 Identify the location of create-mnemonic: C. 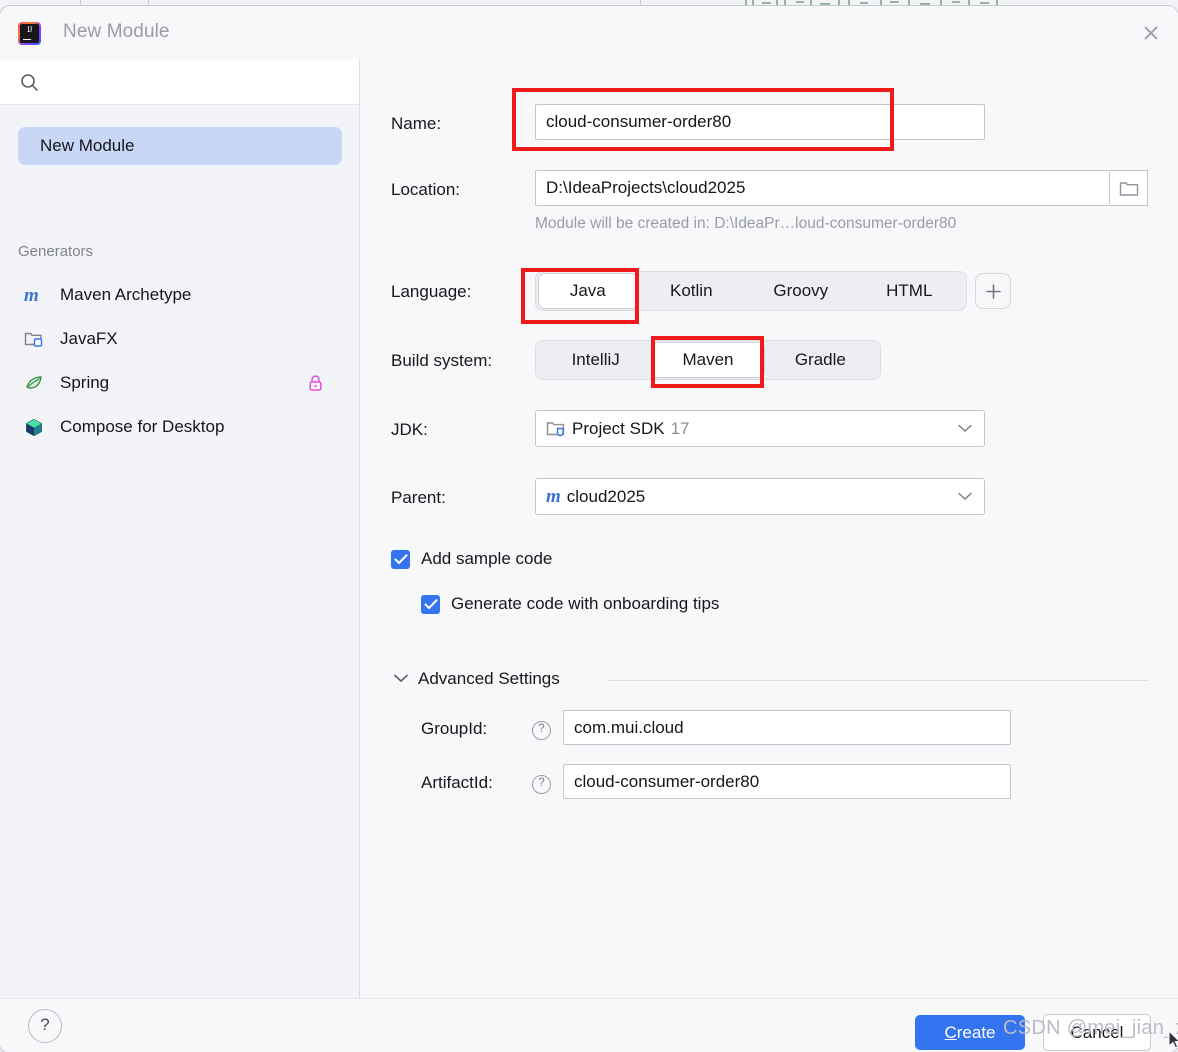
(950, 1032).